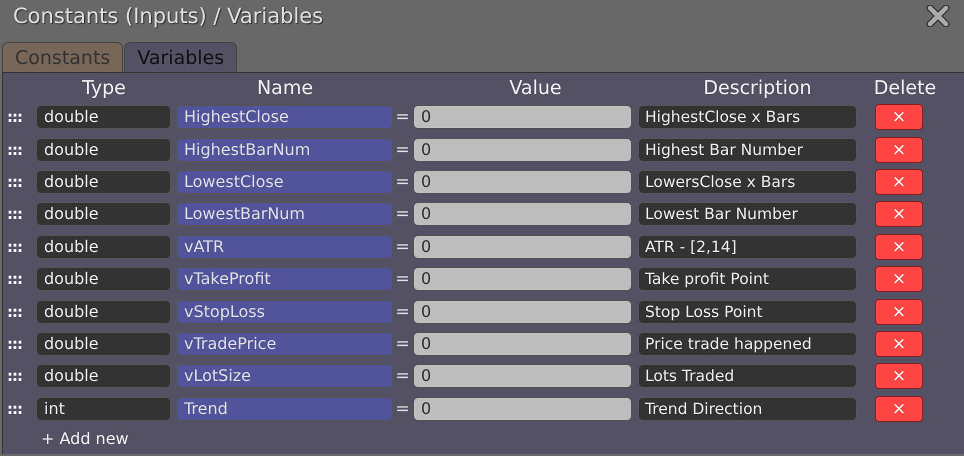 The height and width of the screenshot is (456, 964). What do you see at coordinates (168, 16) in the screenshot?
I see `window-title: Constants (Inputs) / Variables` at bounding box center [168, 16].